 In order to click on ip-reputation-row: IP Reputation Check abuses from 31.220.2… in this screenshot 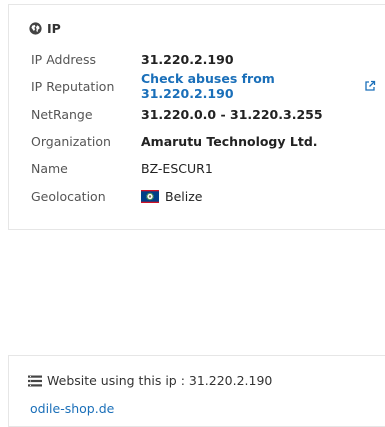, I will do `click(203, 86)`.